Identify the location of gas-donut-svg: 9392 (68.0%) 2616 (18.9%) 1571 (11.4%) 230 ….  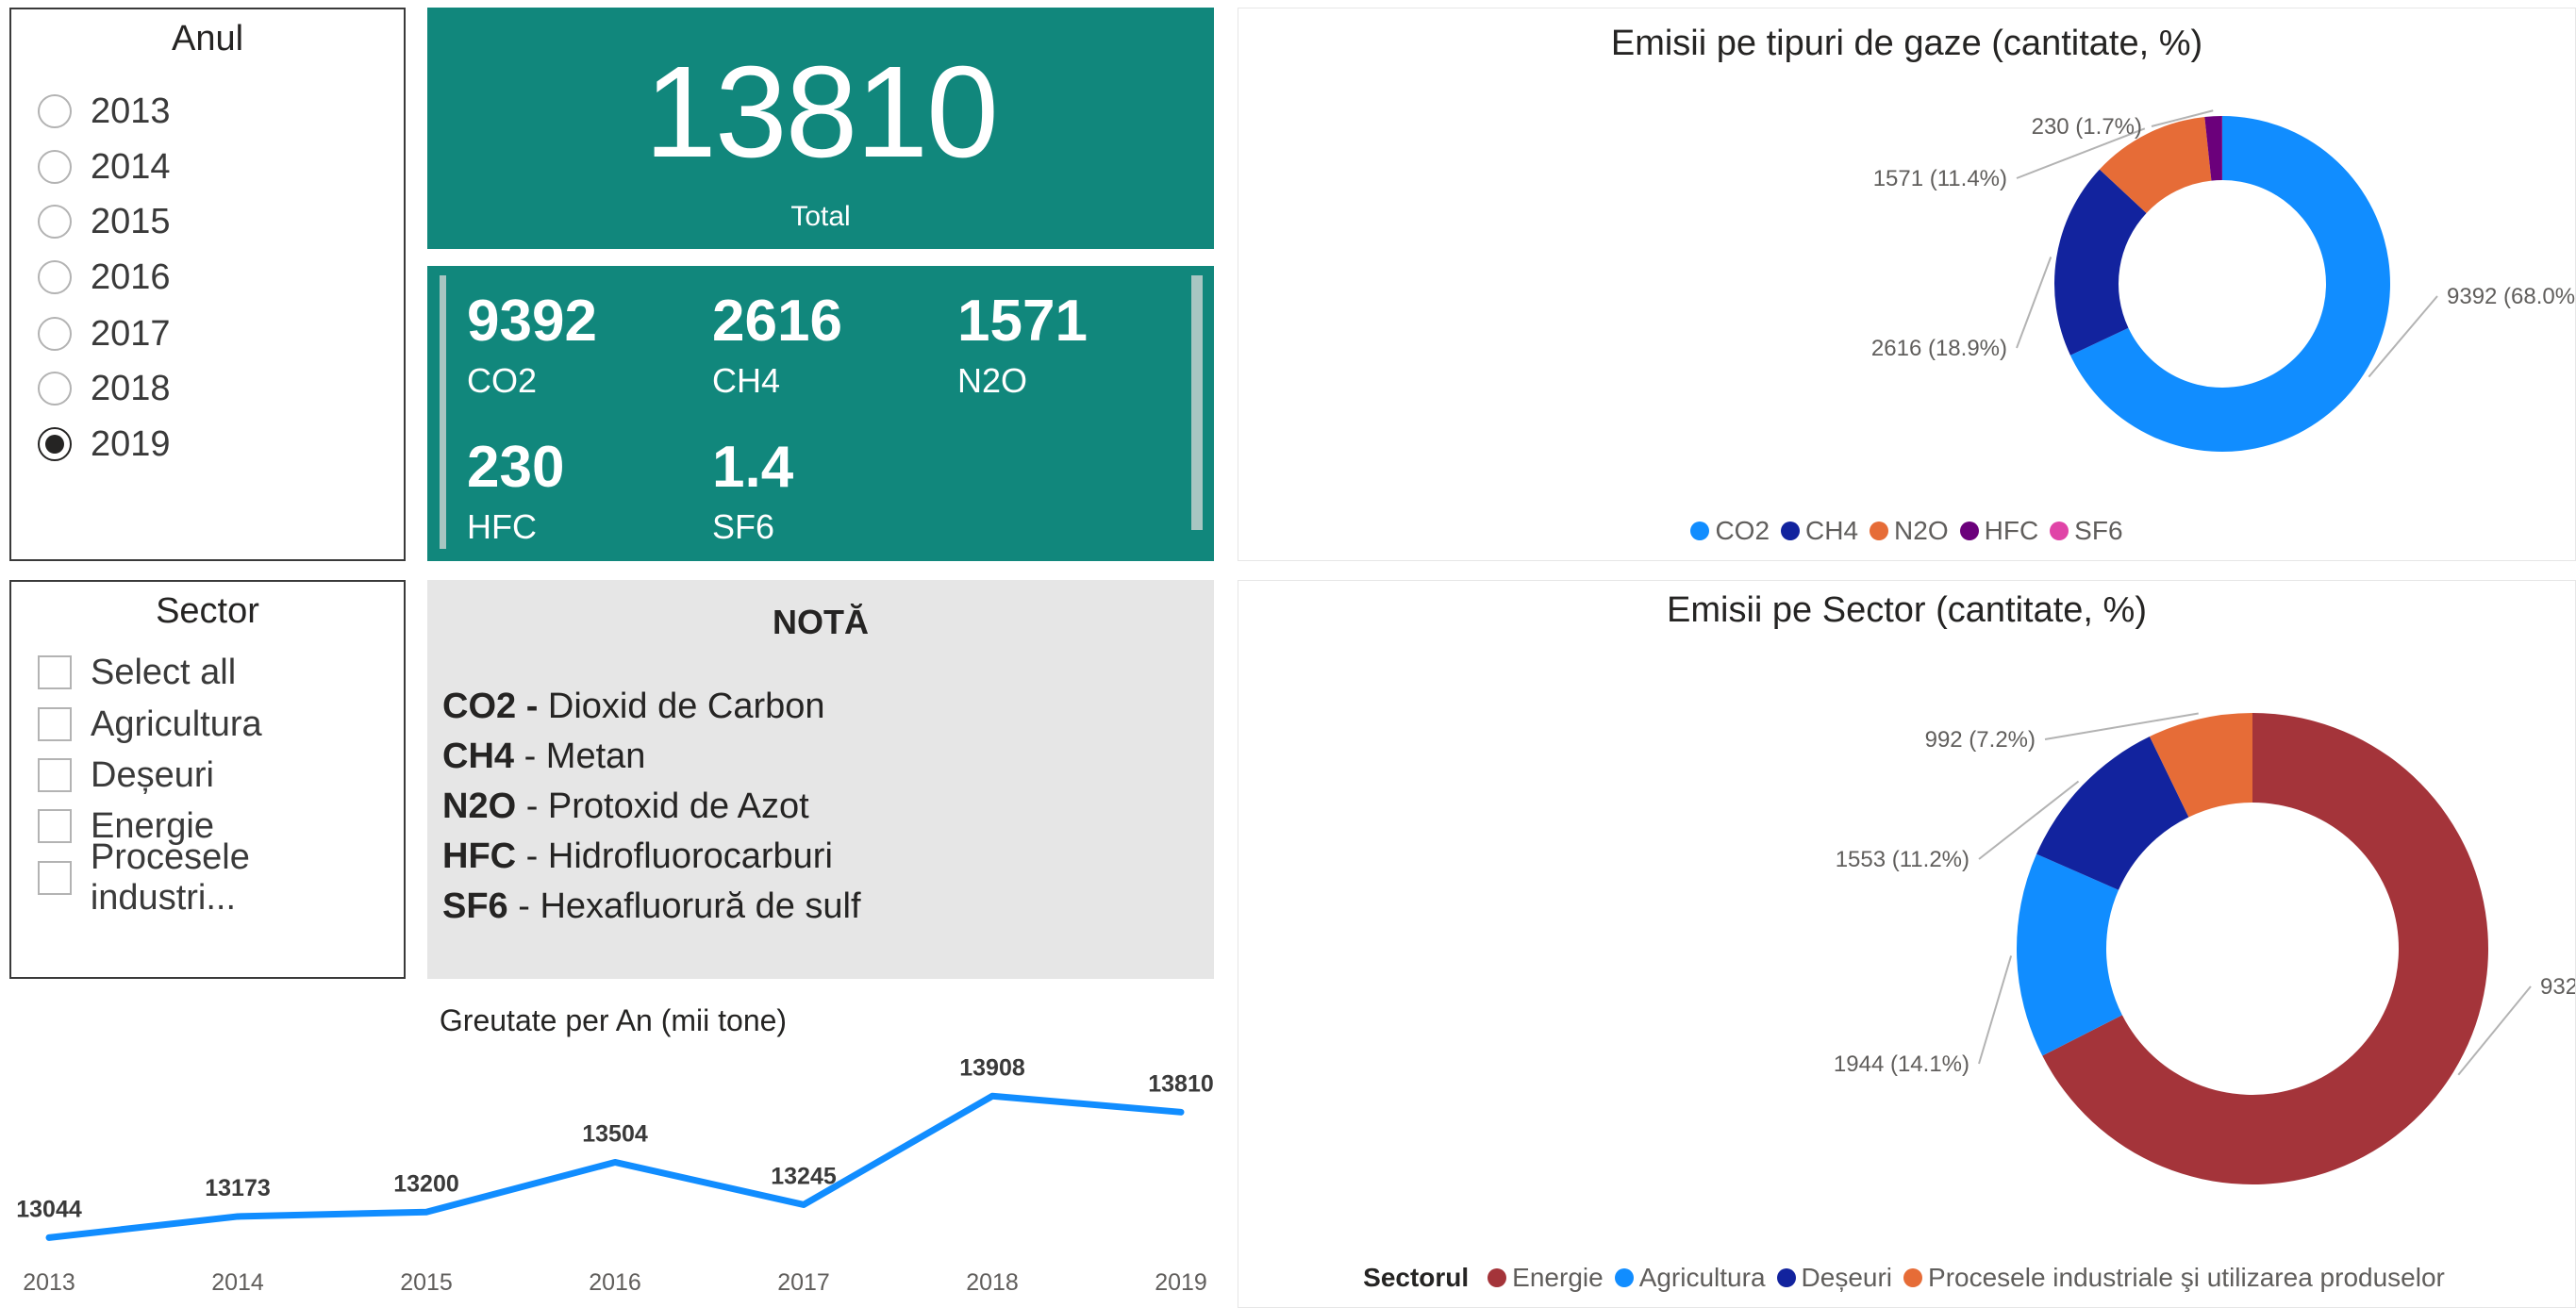
(2223, 281).